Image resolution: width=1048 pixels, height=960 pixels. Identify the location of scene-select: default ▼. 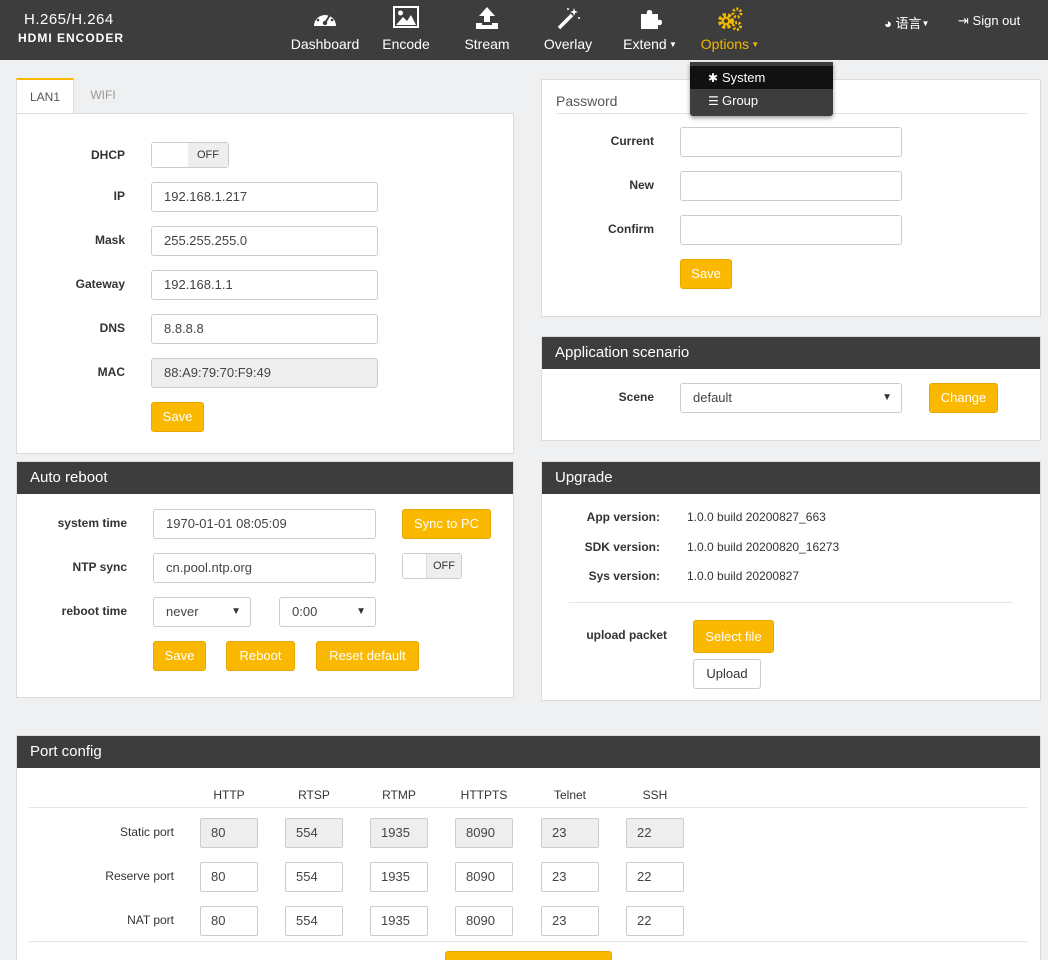
(791, 398).